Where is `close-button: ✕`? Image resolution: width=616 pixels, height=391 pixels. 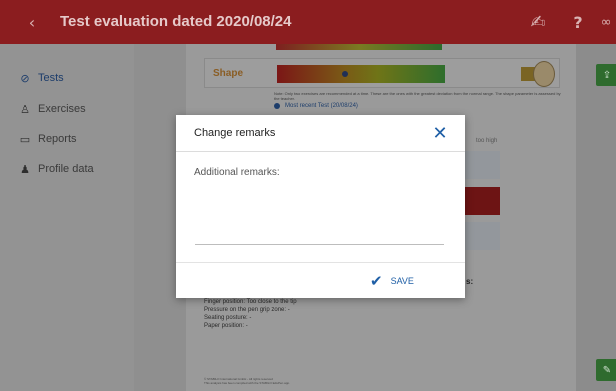 close-button: ✕ is located at coordinates (440, 133).